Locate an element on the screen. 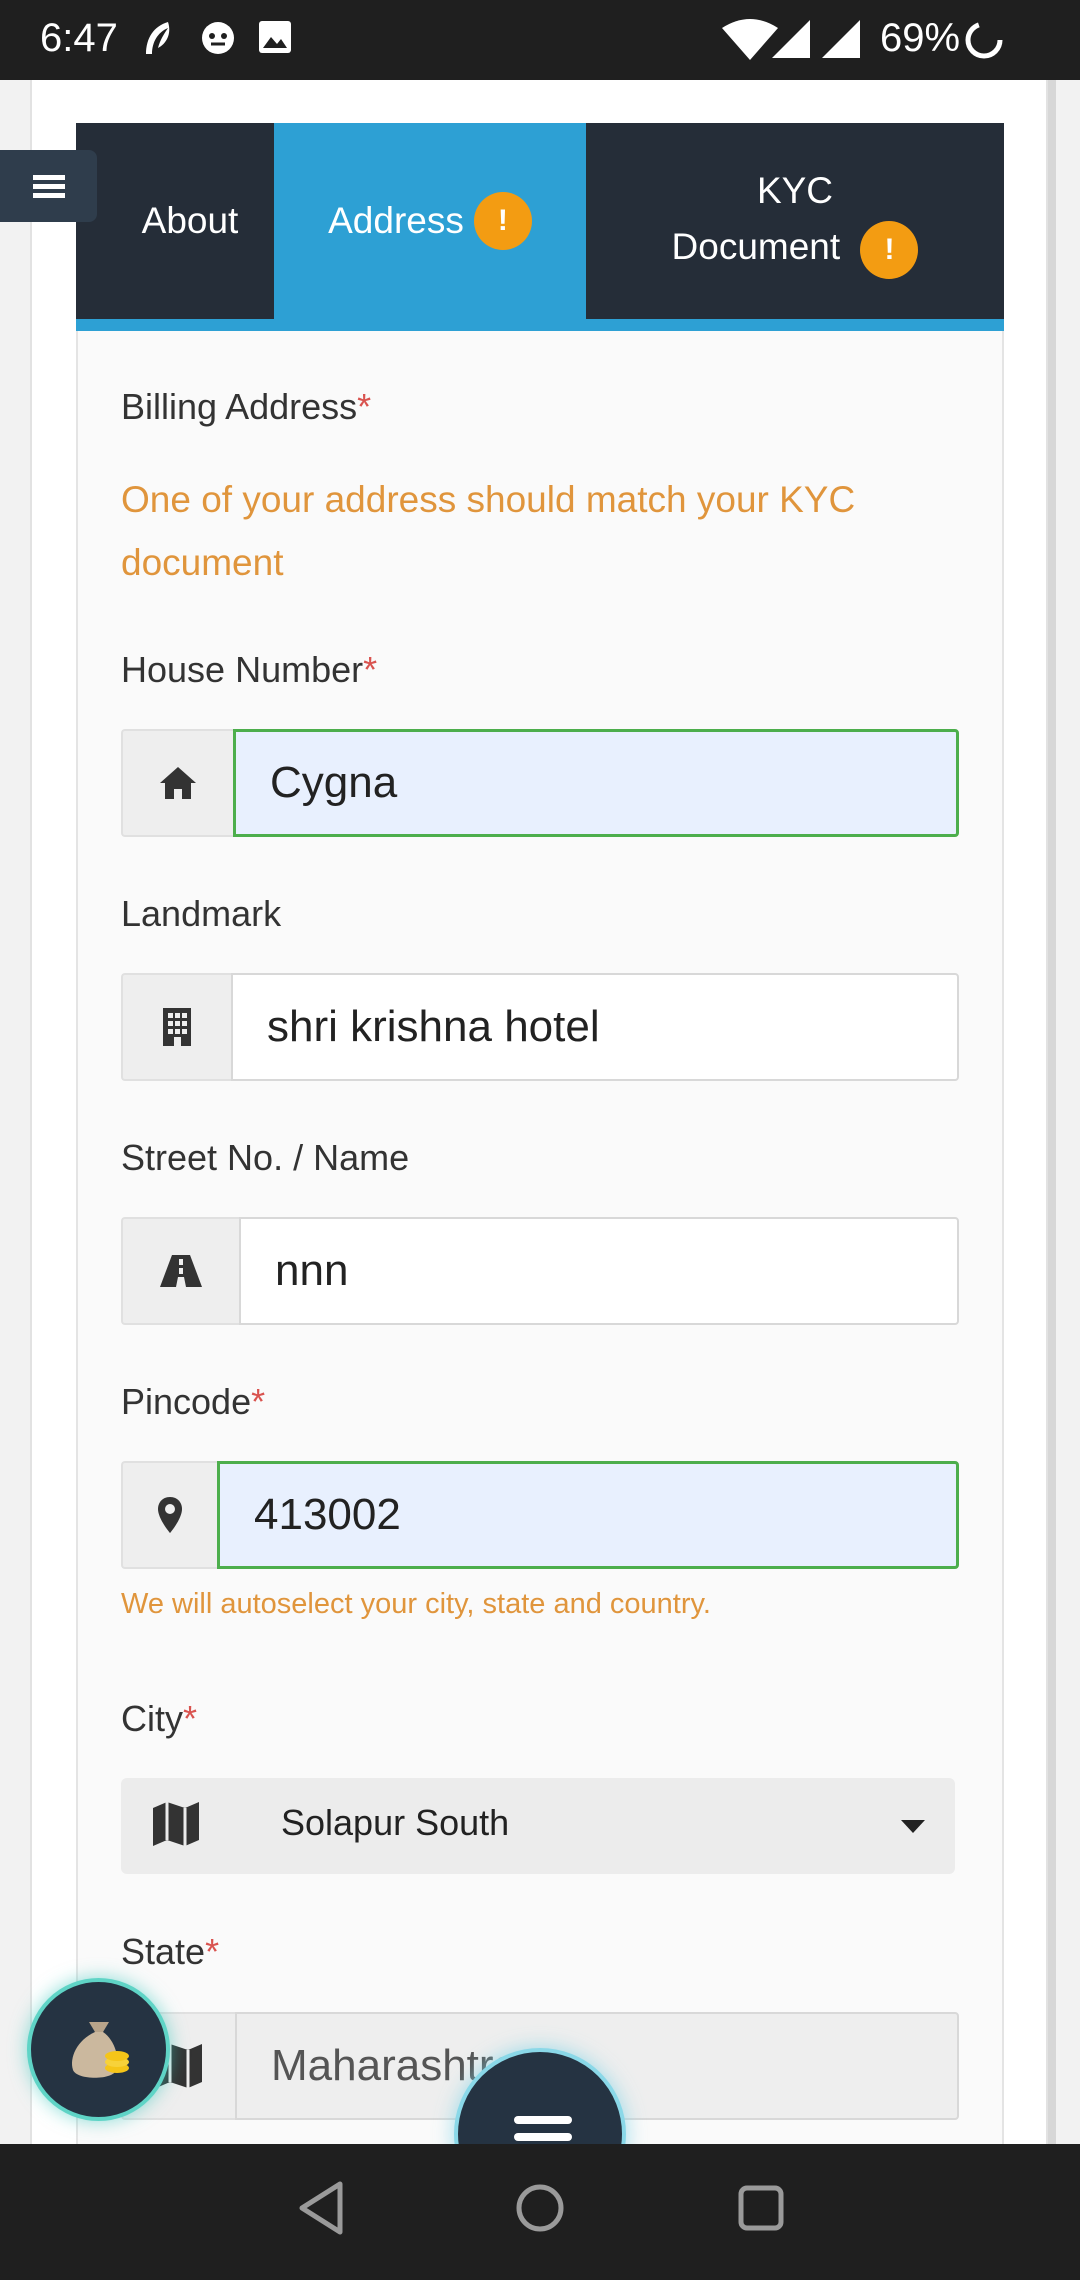  tab-address: Address ! is located at coordinates (430, 221).